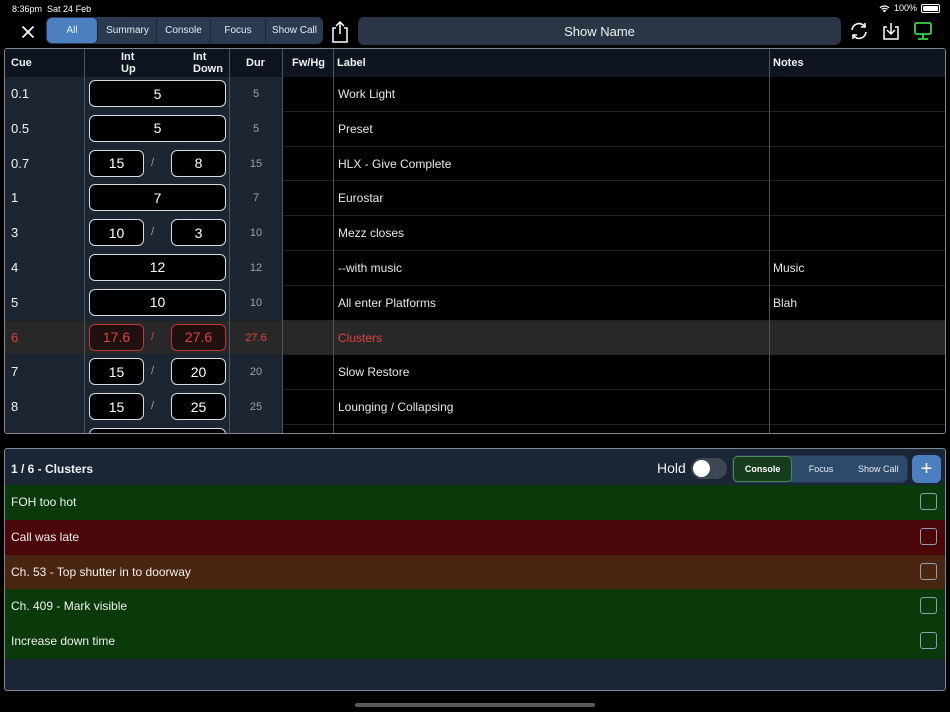  What do you see at coordinates (475, 233) in the screenshot?
I see `cue-row: 3 10 / 3 10 Mezz closes` at bounding box center [475, 233].